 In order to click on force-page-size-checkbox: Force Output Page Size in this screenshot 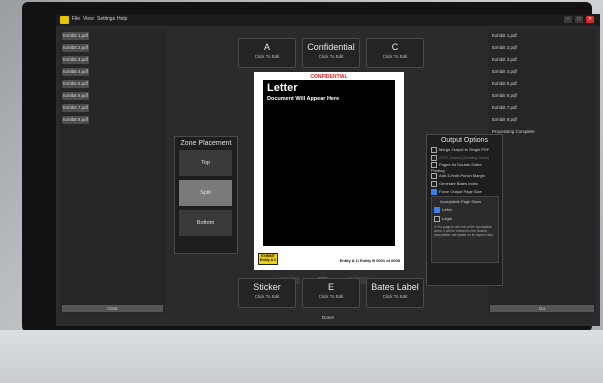, I will do `click(456, 192)`.